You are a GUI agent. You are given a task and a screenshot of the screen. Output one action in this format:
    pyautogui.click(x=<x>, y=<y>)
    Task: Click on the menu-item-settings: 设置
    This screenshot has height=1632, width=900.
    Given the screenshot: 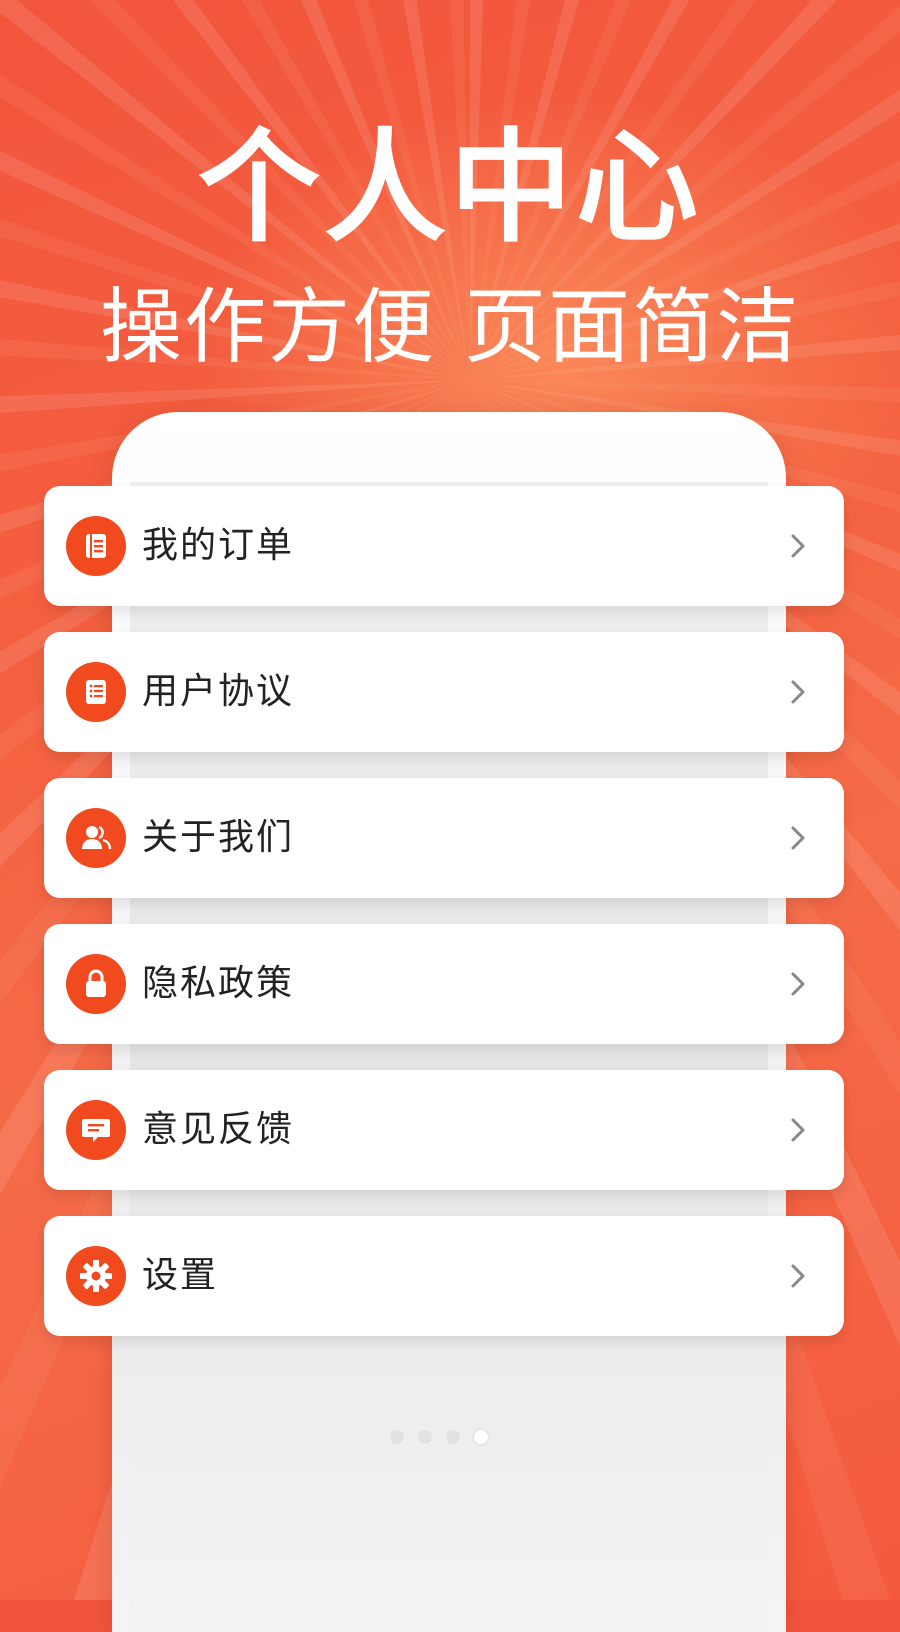 What is the action you would take?
    pyautogui.click(x=444, y=1276)
    